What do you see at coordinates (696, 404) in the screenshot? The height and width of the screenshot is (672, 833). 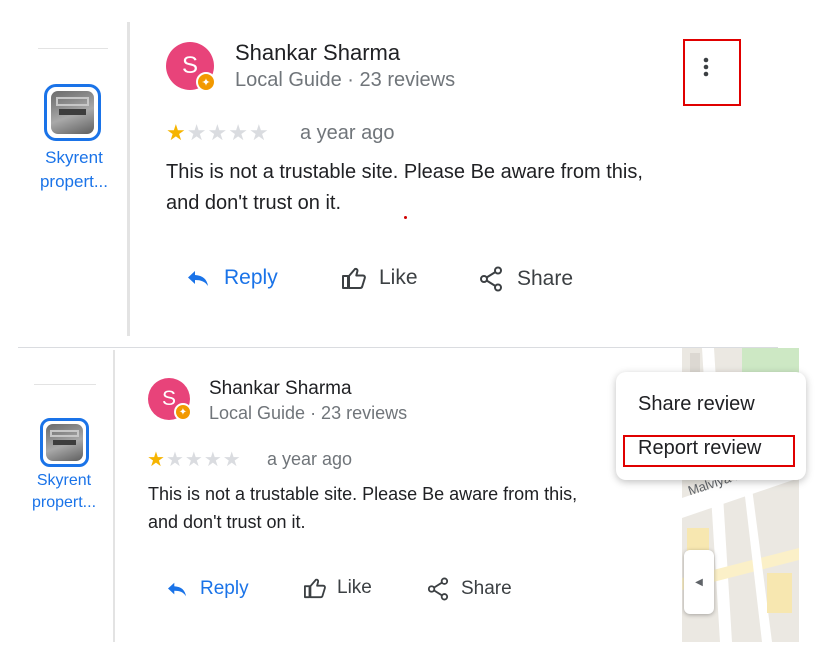 I see `share-review-menu-item: Share review` at bounding box center [696, 404].